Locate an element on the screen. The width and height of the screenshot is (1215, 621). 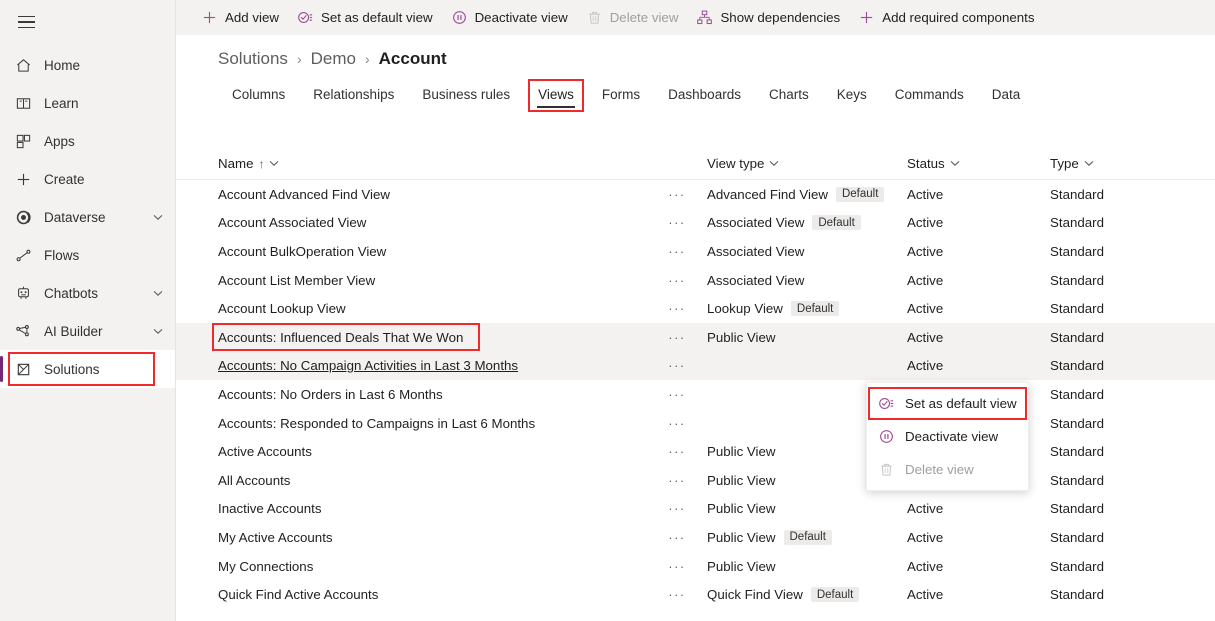
row-name-cell: Inactive Accounts is located at coordinates (419, 509).